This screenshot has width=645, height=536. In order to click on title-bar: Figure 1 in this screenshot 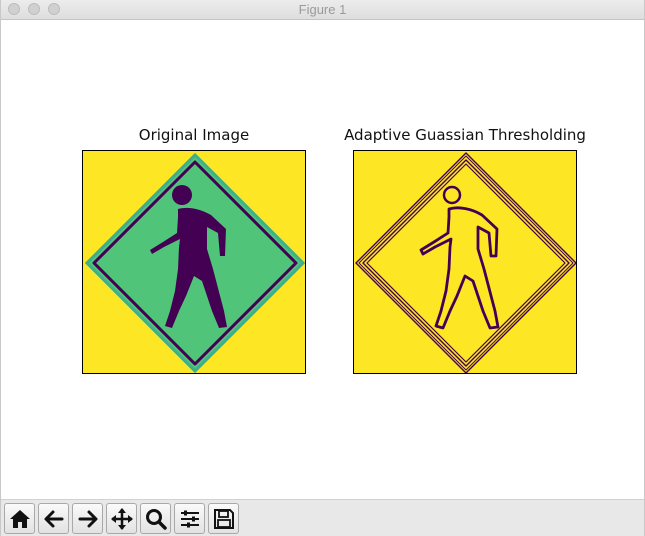, I will do `click(322, 10)`.